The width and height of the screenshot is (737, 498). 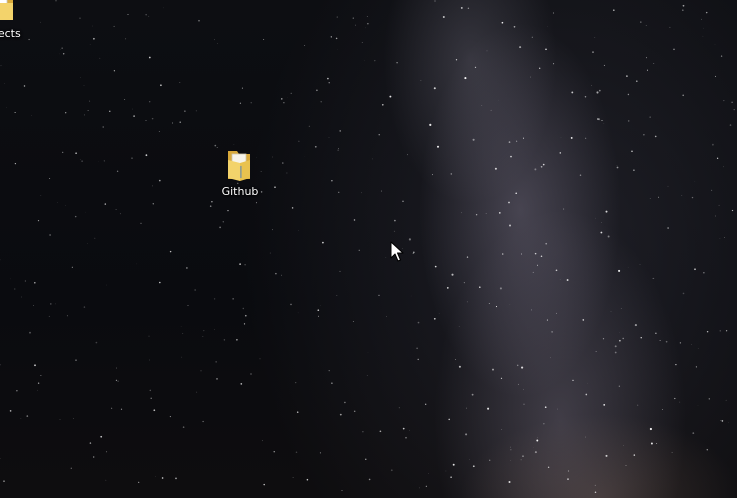 I want to click on desktop-icon-label: Projects, so click(x=10, y=33).